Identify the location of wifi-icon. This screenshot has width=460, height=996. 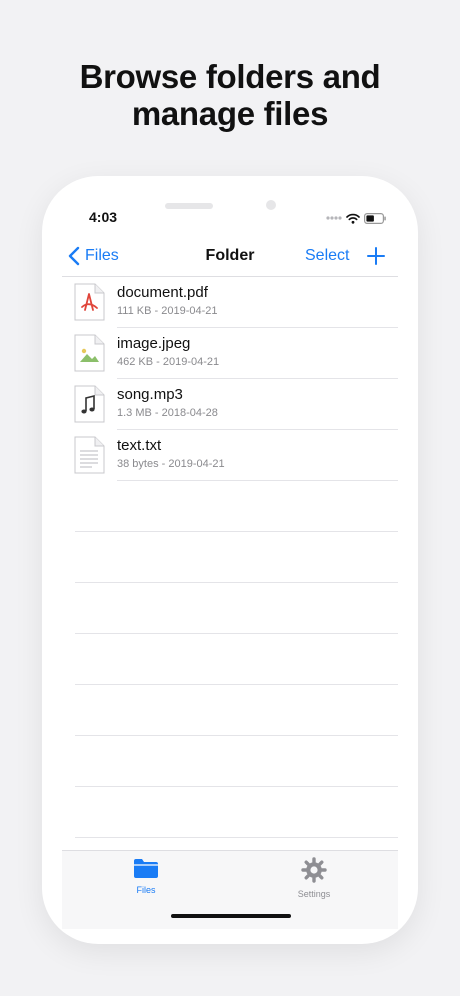
(353, 218).